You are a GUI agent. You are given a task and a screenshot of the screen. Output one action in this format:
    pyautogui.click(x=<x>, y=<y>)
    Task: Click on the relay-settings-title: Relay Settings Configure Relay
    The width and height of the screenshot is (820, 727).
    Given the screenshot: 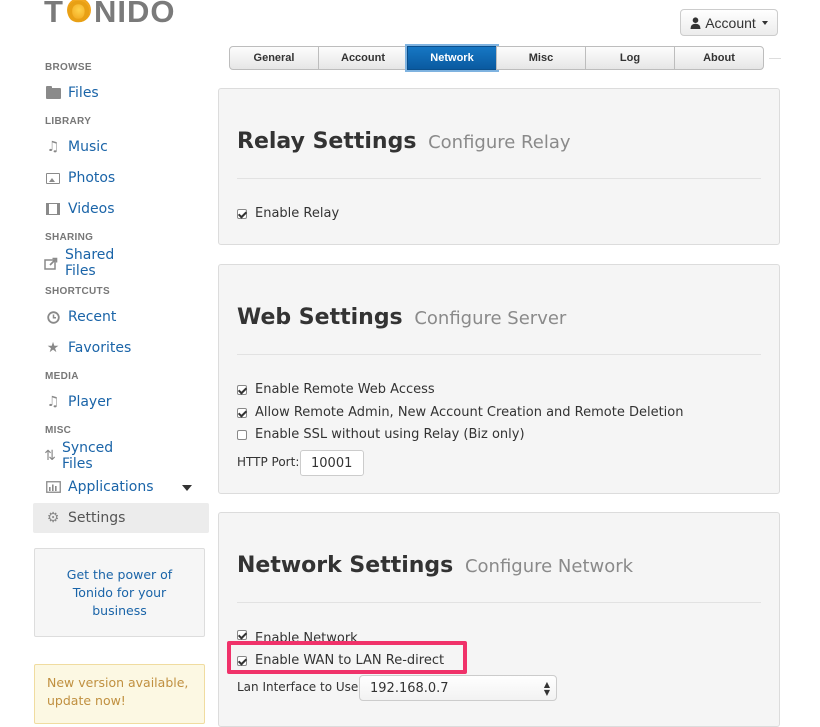 What is the action you would take?
    pyautogui.click(x=404, y=141)
    